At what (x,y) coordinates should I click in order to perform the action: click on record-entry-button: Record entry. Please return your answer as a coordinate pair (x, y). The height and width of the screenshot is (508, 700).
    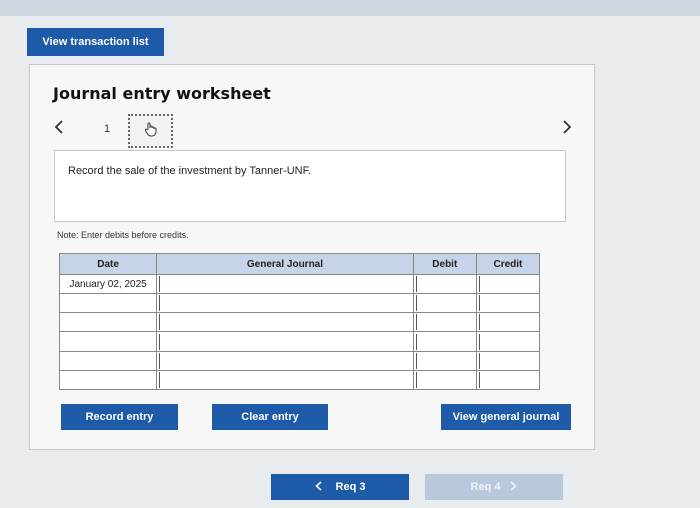
    Looking at the image, I should click on (119, 417).